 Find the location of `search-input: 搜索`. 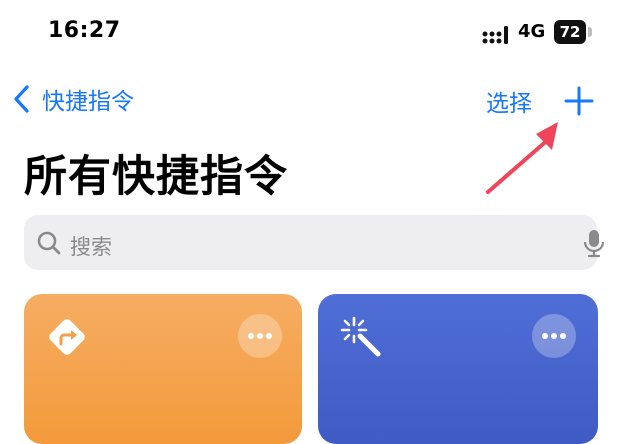

search-input: 搜索 is located at coordinates (91, 246).